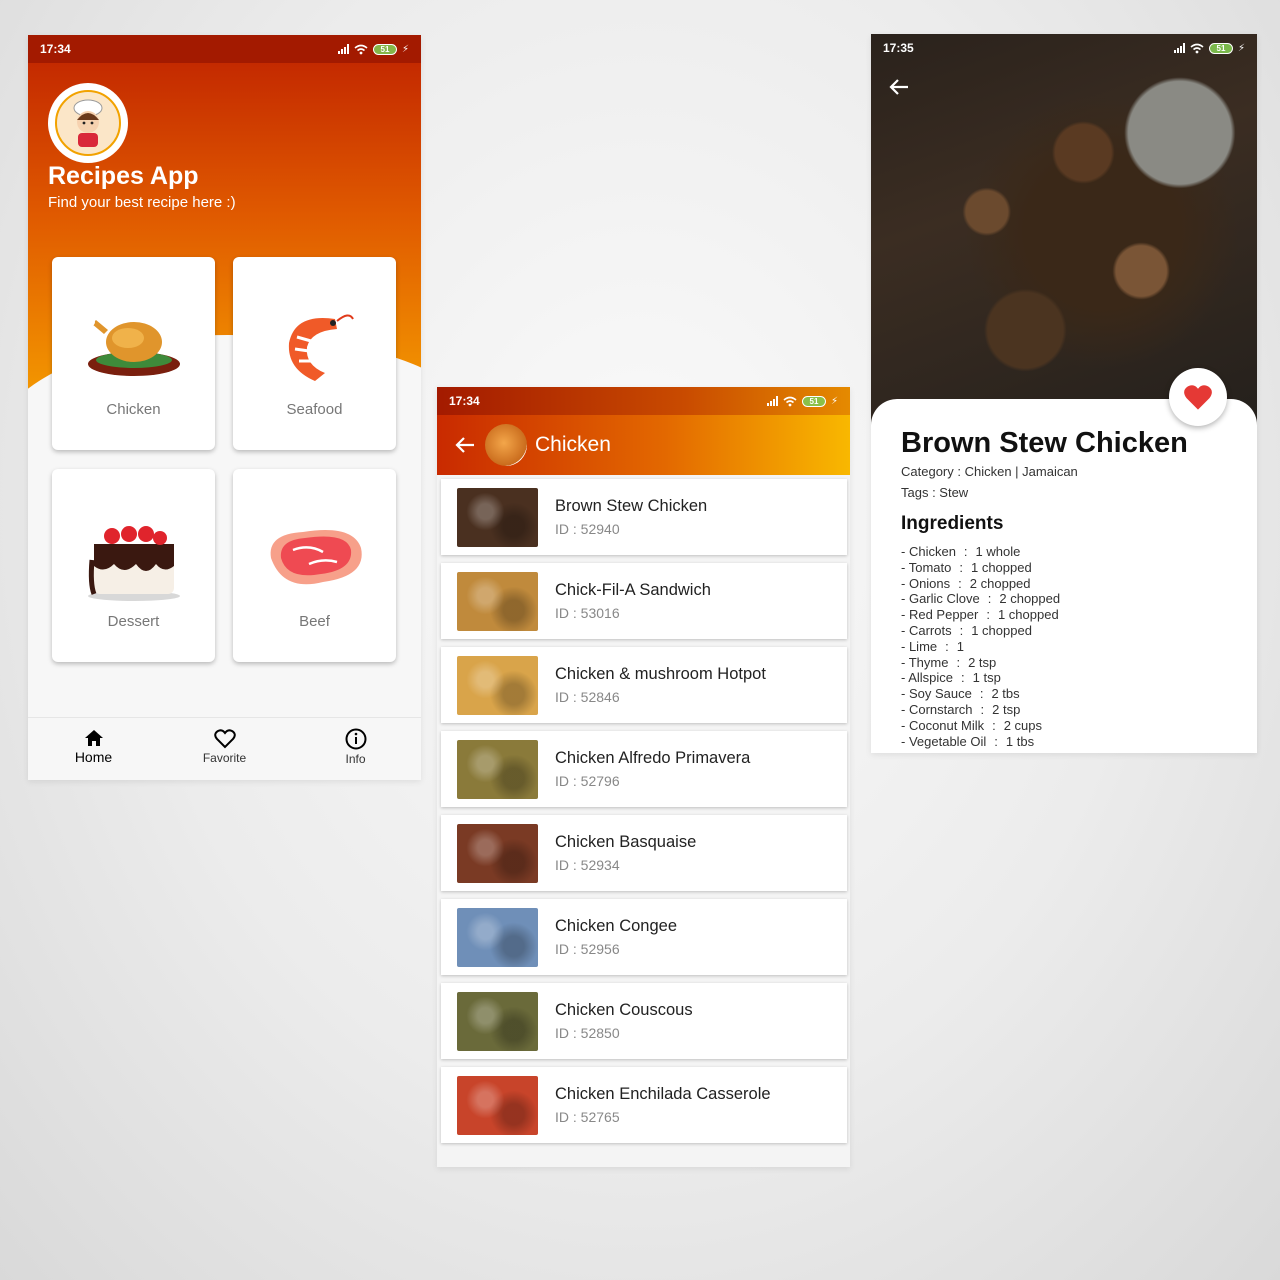  I want to click on ingredient-name: Onions, so click(929, 583).